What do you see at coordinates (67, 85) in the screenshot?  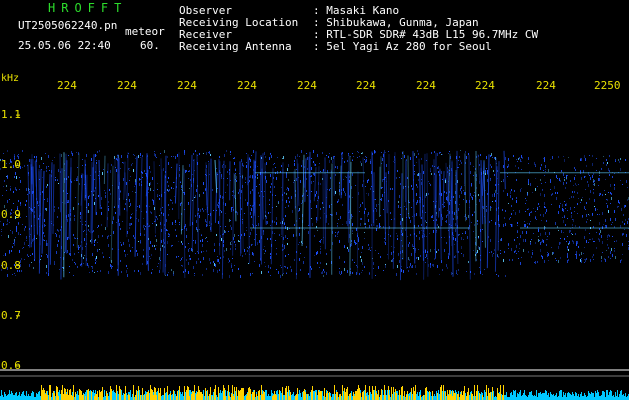 I see `time-tick-label: 224` at bounding box center [67, 85].